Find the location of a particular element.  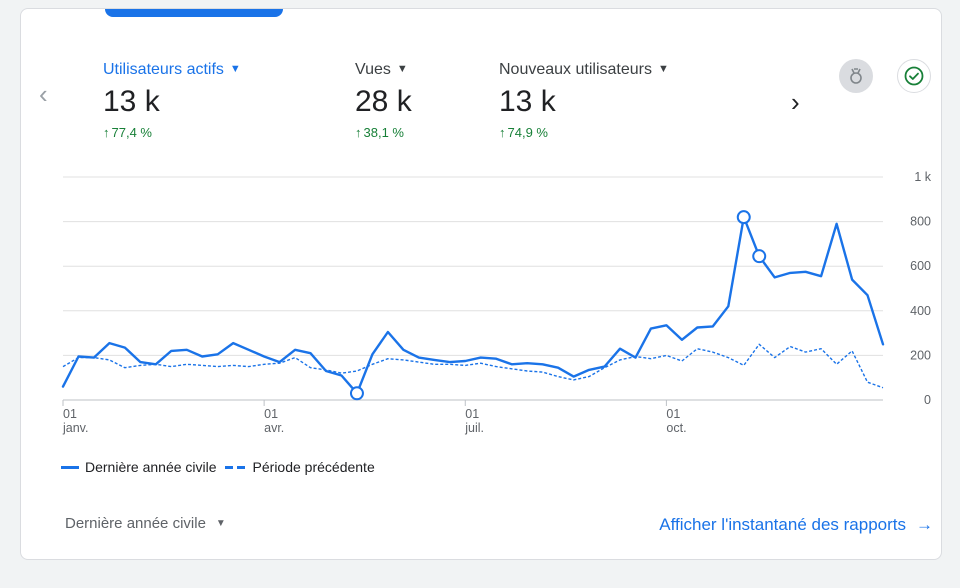

caret-down-icon: ▼ is located at coordinates (220, 523).